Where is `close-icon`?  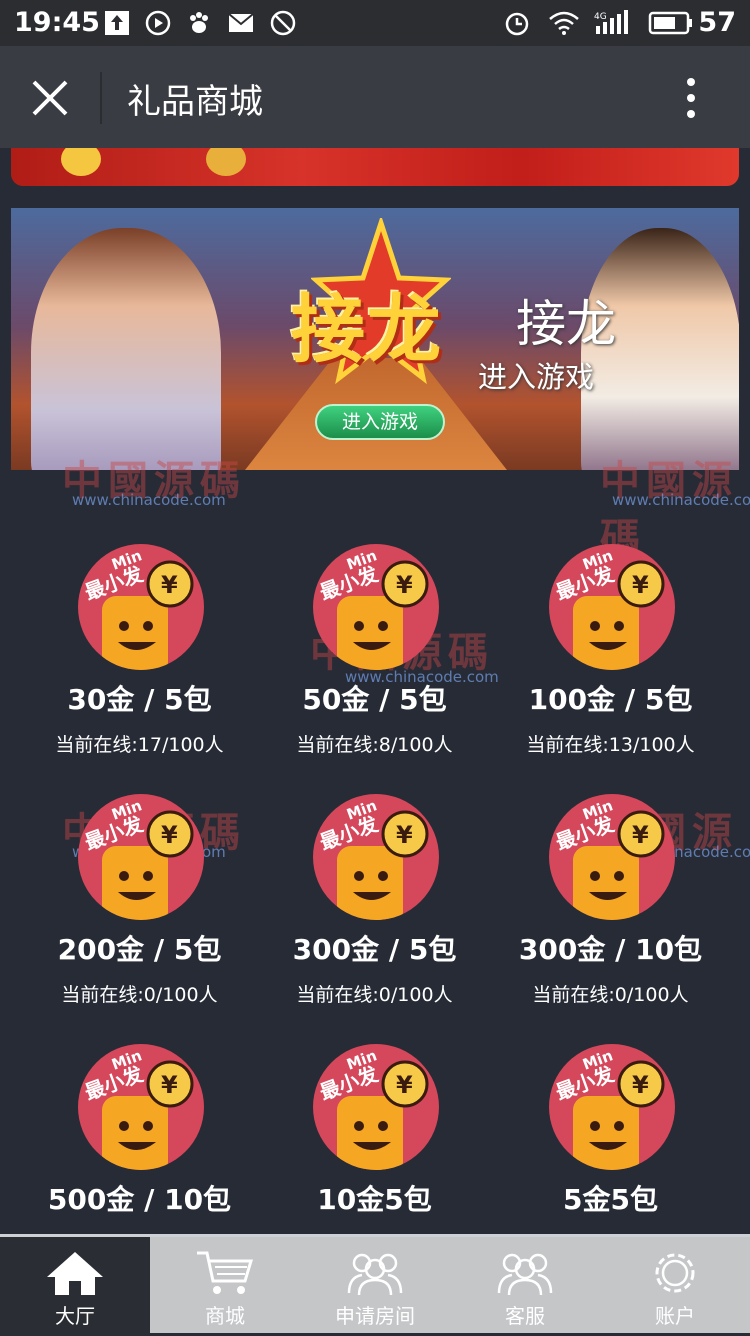
close-icon is located at coordinates (50, 98).